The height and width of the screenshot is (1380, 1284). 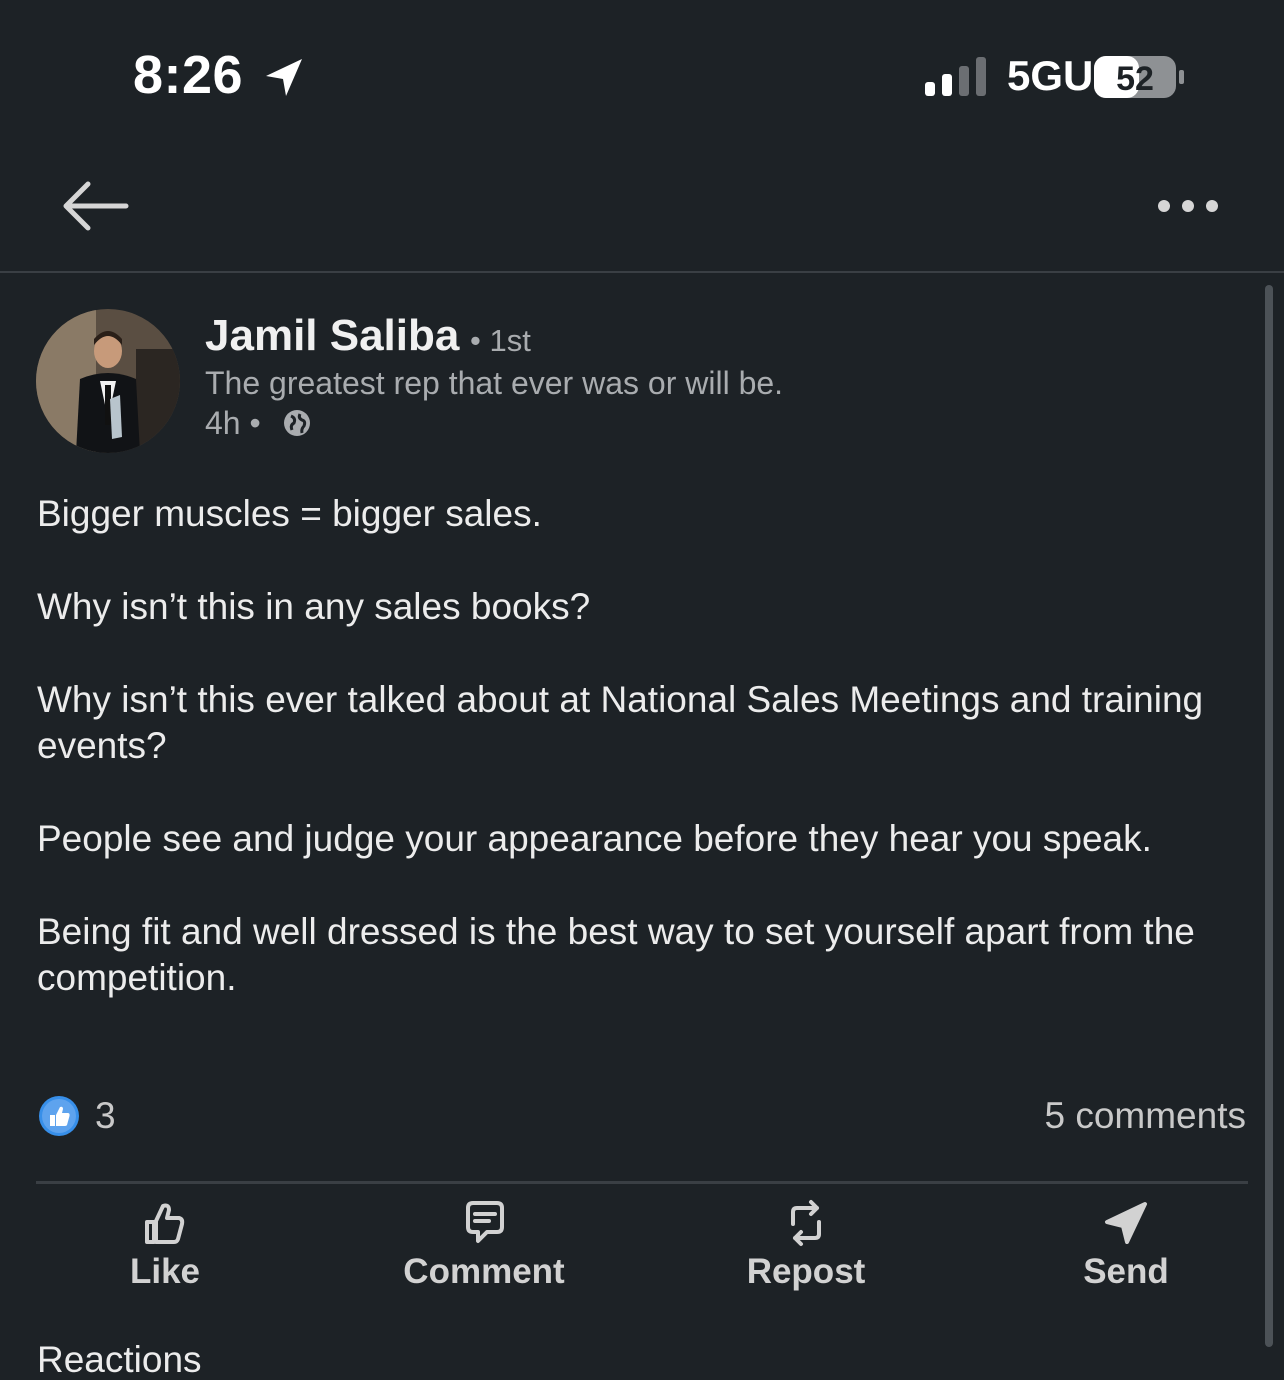 What do you see at coordinates (1126, 1223) in the screenshot?
I see `send-icon` at bounding box center [1126, 1223].